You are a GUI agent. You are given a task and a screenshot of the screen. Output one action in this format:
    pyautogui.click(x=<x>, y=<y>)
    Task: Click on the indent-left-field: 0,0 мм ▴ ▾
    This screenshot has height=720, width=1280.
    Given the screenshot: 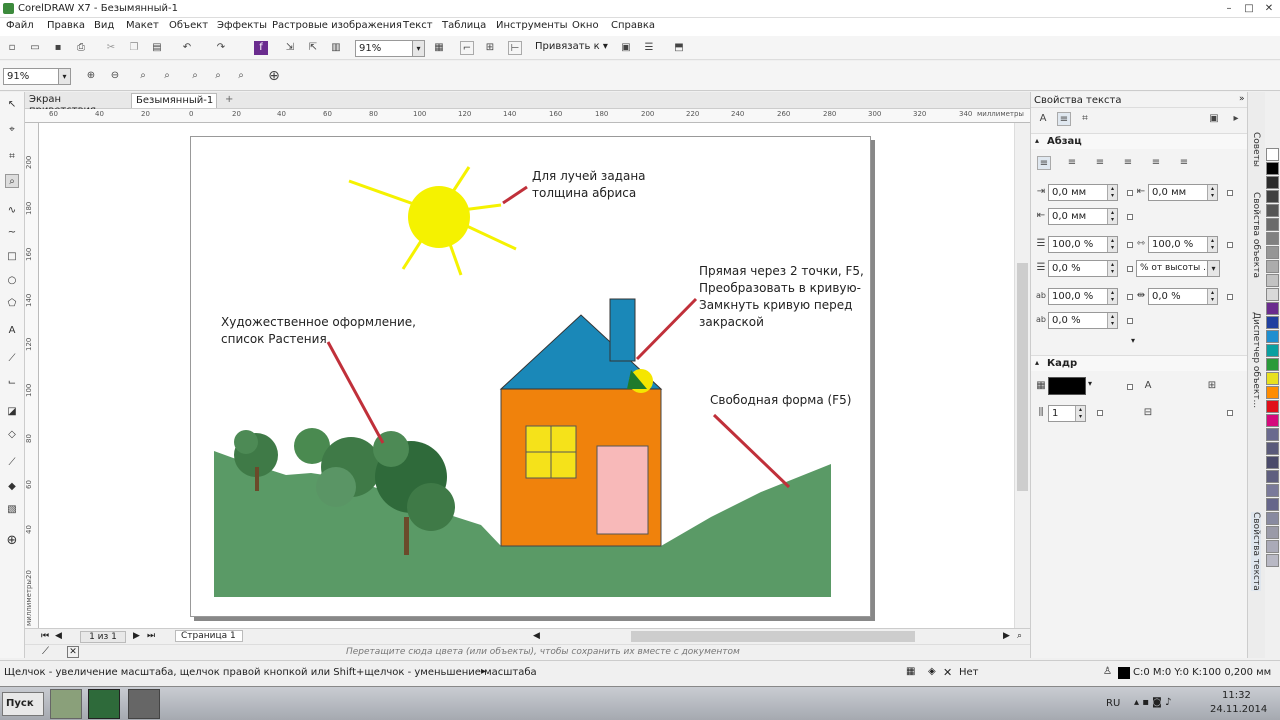 What is the action you would take?
    pyautogui.click(x=1083, y=192)
    